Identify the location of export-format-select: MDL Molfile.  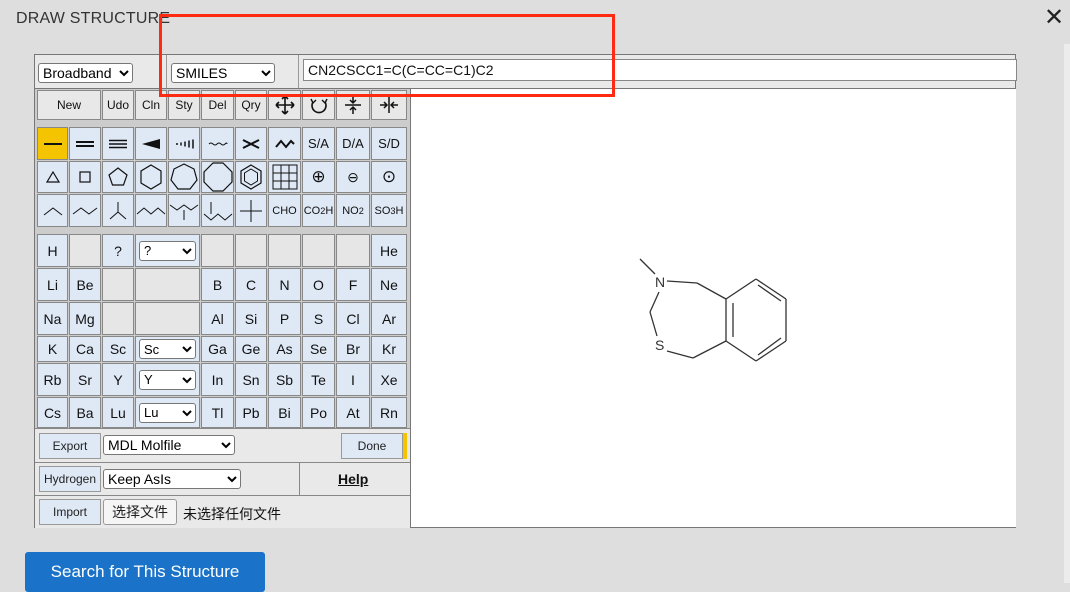
(169, 445).